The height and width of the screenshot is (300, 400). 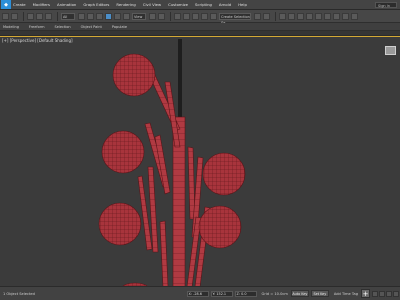 What do you see at coordinates (108, 16) in the screenshot?
I see `select-and-move-icon` at bounding box center [108, 16].